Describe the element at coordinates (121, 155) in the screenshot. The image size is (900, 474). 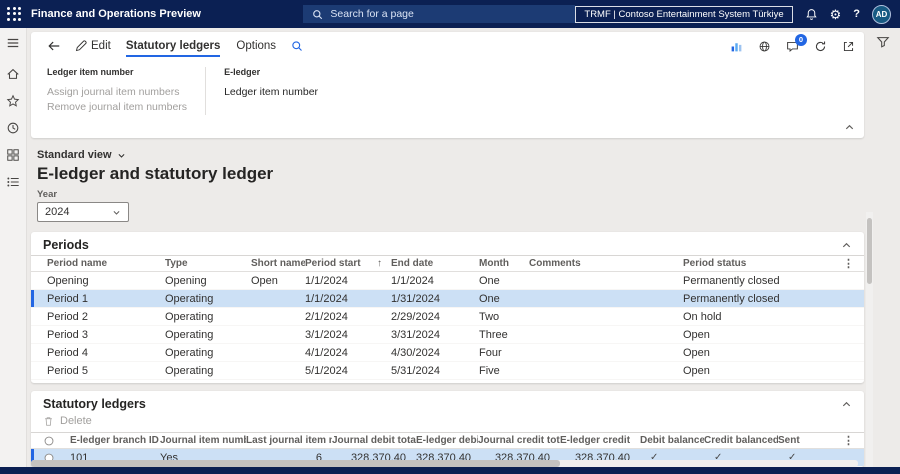
I see `chevron-down-icon` at that location.